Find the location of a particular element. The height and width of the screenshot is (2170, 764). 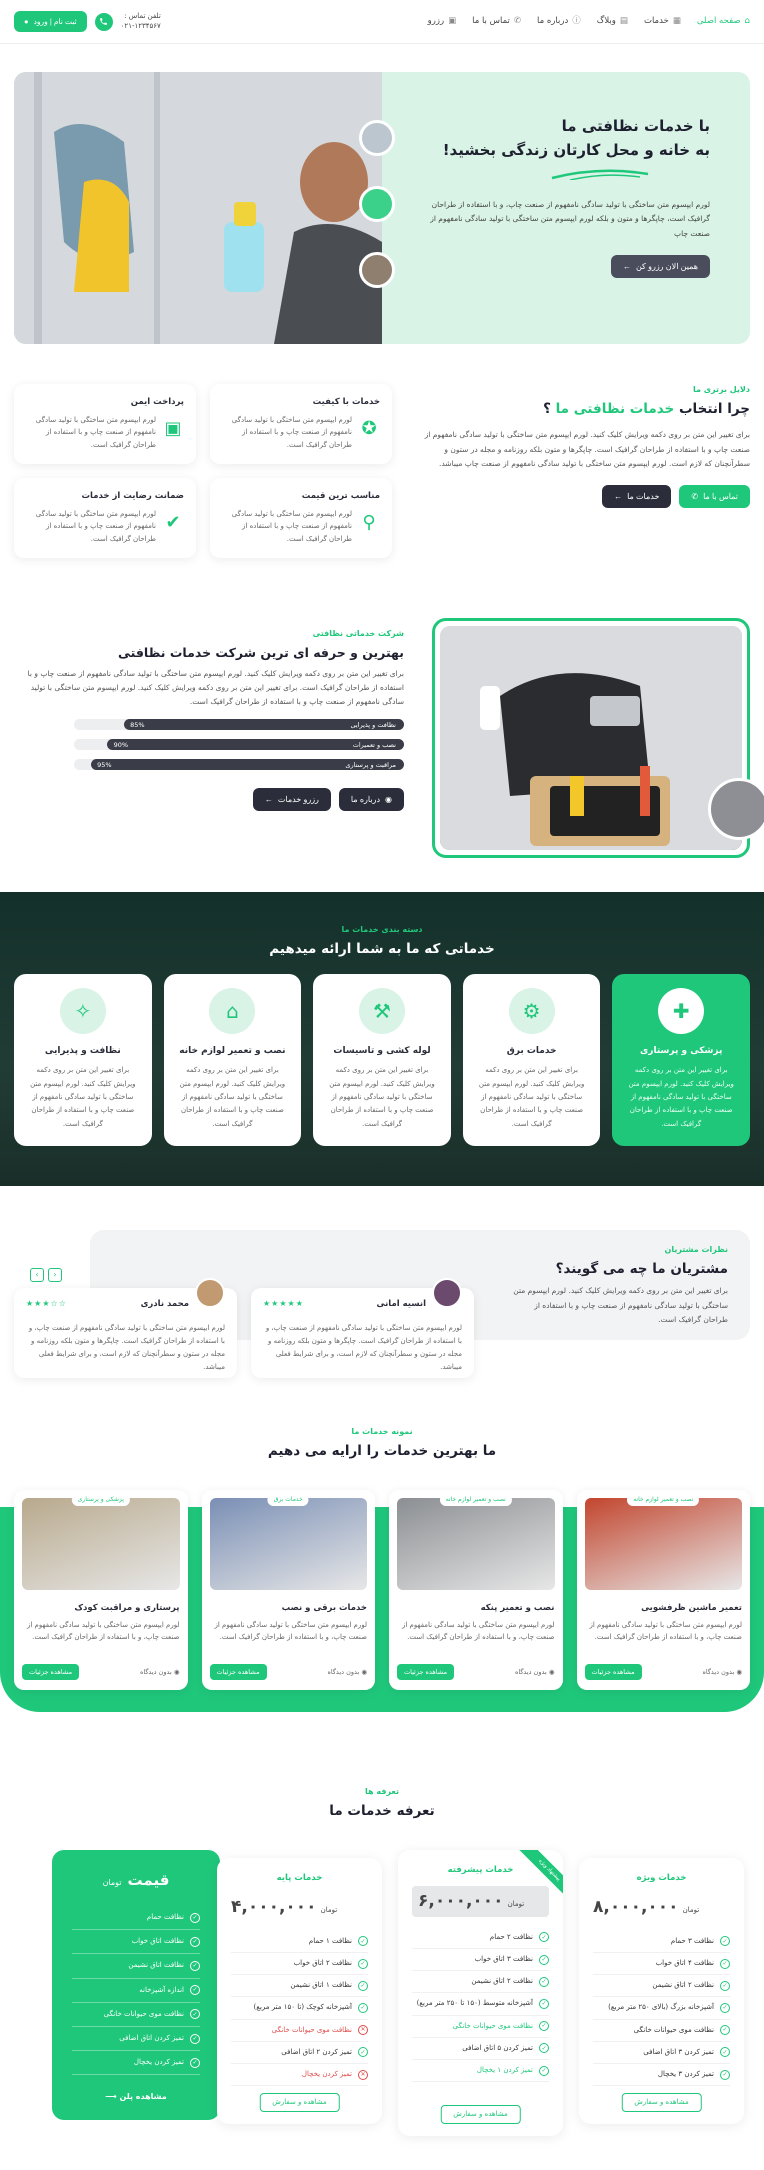

services-subtitle: دسته بندی خدمات ما is located at coordinates (382, 929).